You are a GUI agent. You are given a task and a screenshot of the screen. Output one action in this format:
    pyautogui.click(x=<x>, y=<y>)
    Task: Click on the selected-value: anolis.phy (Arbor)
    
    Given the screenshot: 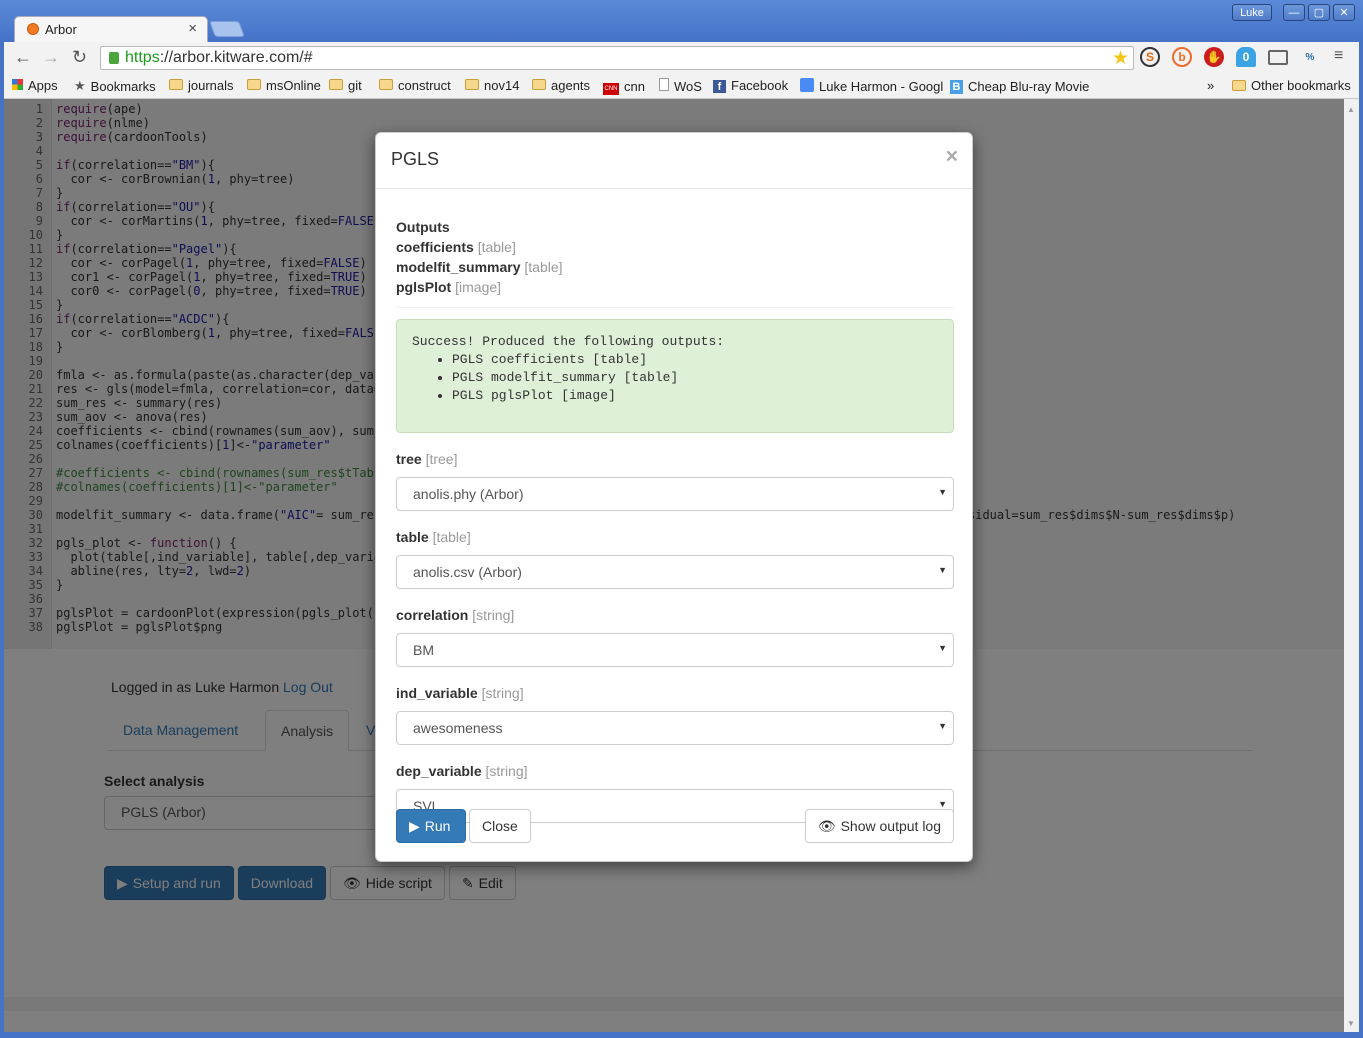 What is the action you would take?
    pyautogui.click(x=468, y=494)
    